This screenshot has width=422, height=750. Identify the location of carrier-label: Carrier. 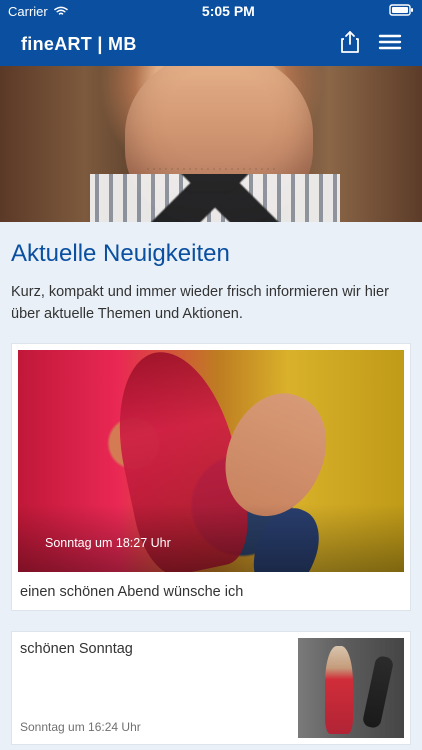
(28, 11).